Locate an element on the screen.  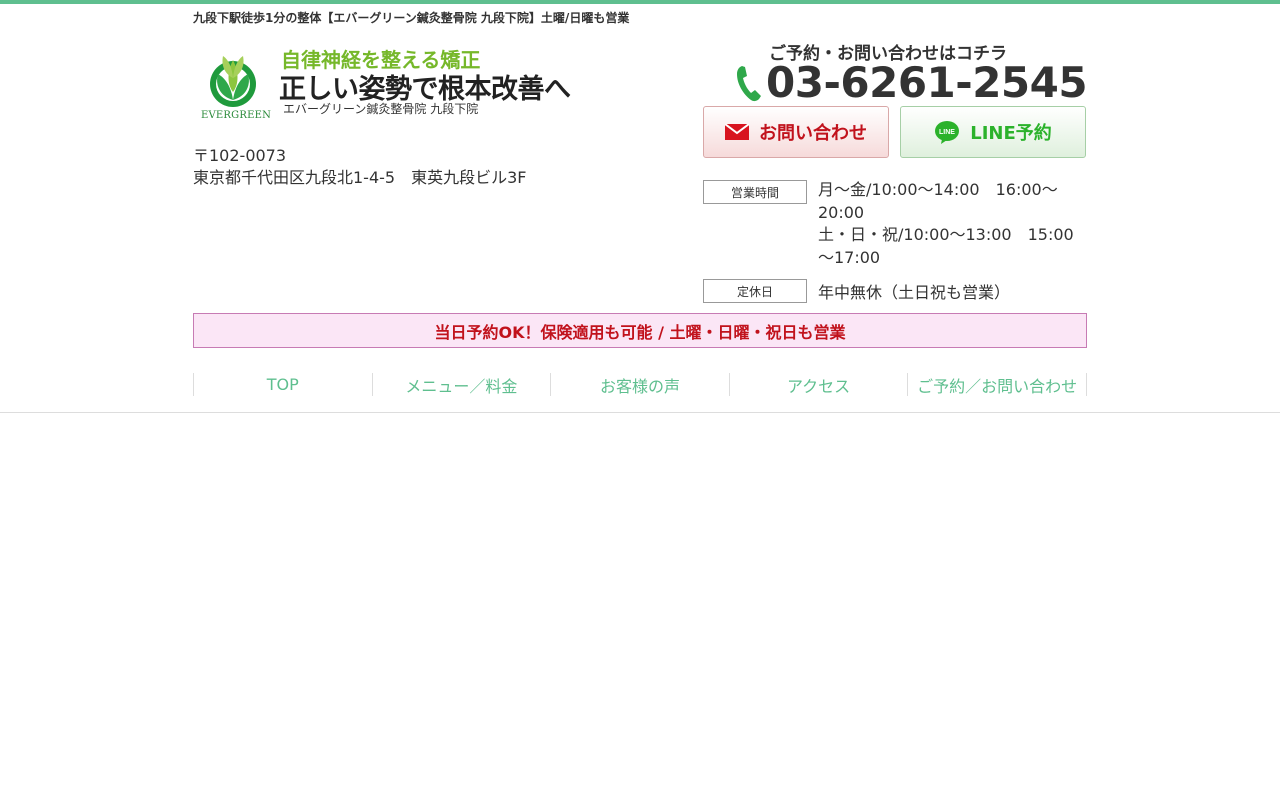
phone-icon is located at coordinates (749, 84).